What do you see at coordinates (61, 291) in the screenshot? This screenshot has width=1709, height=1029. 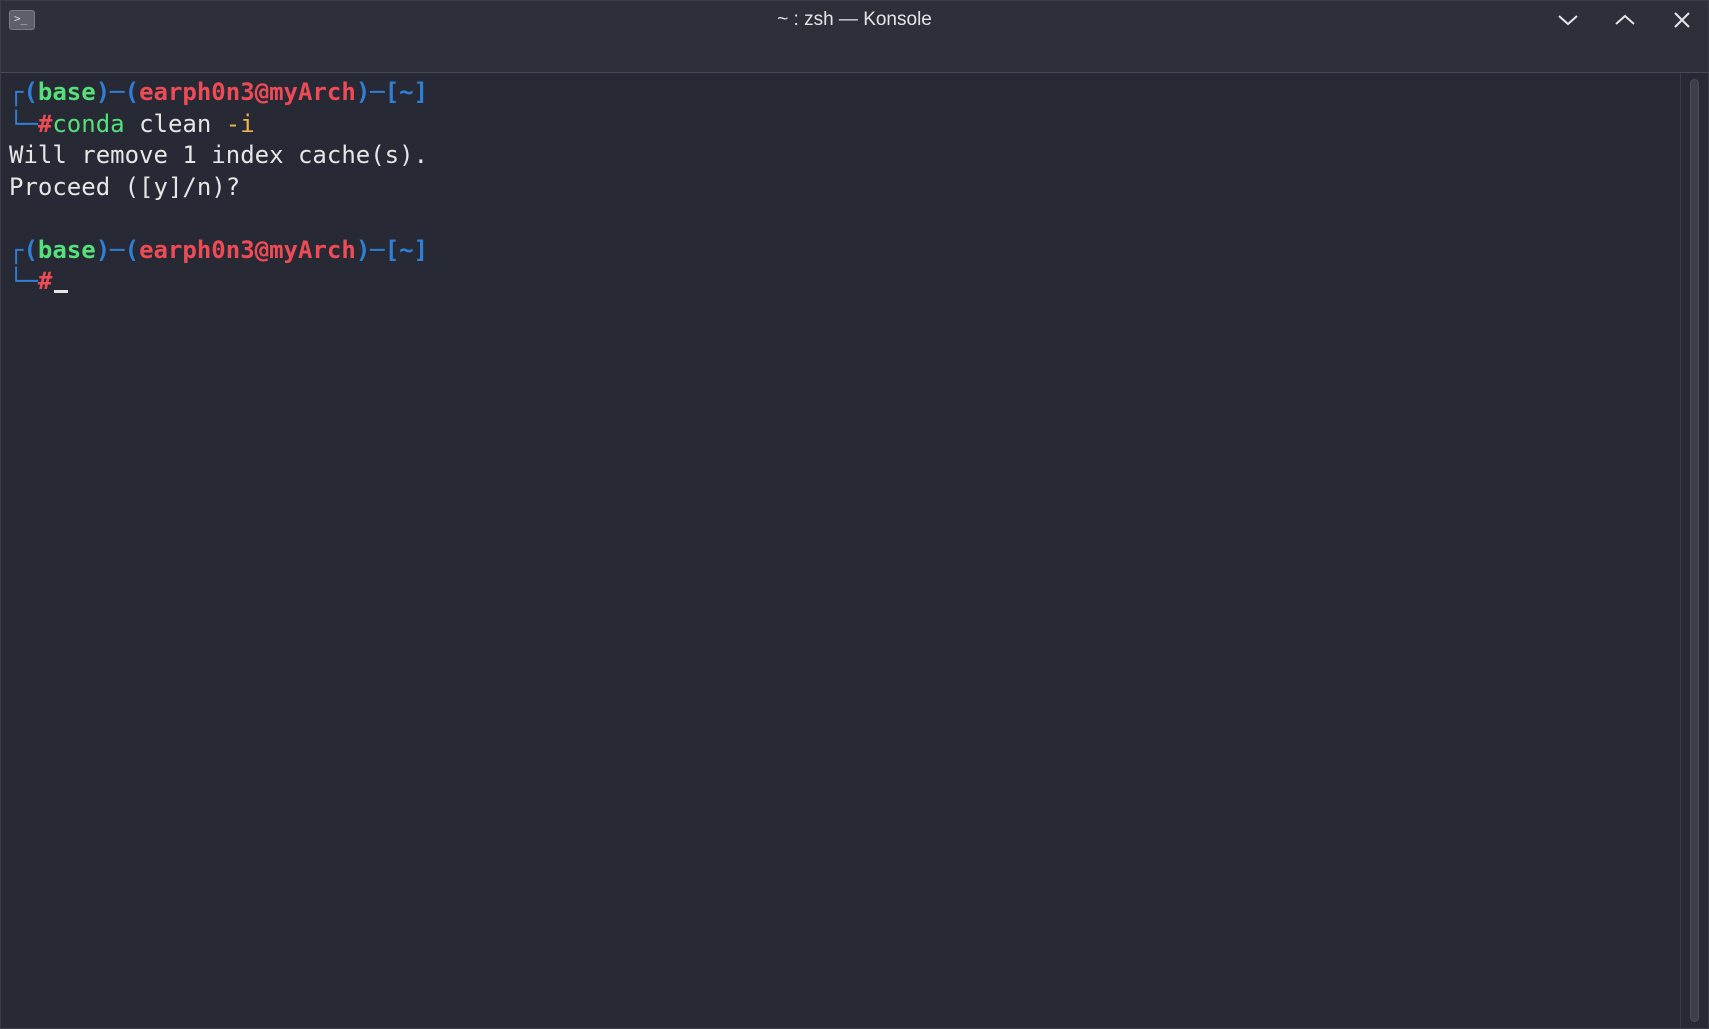 I see `text-cursor` at bounding box center [61, 291].